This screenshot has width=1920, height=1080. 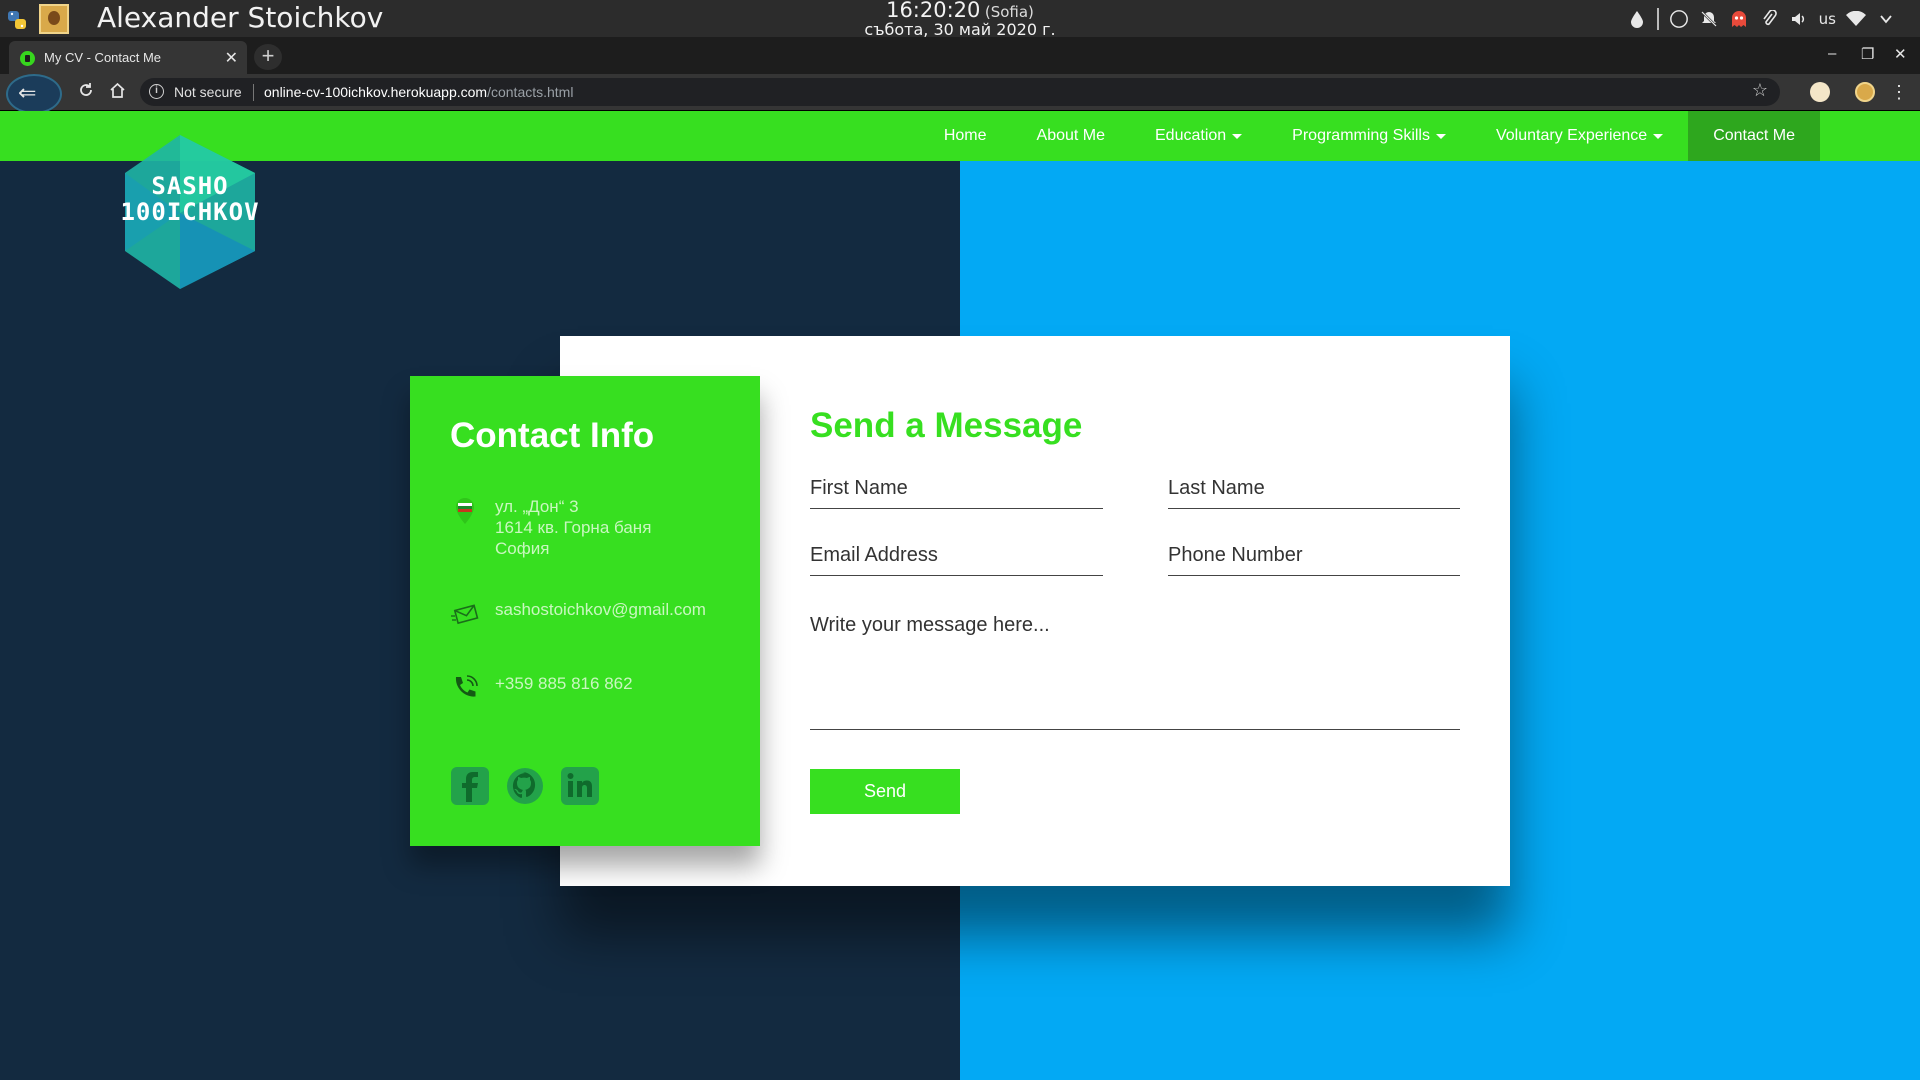 I want to click on logo-line-2: 100ICHKOV, so click(x=190, y=212).